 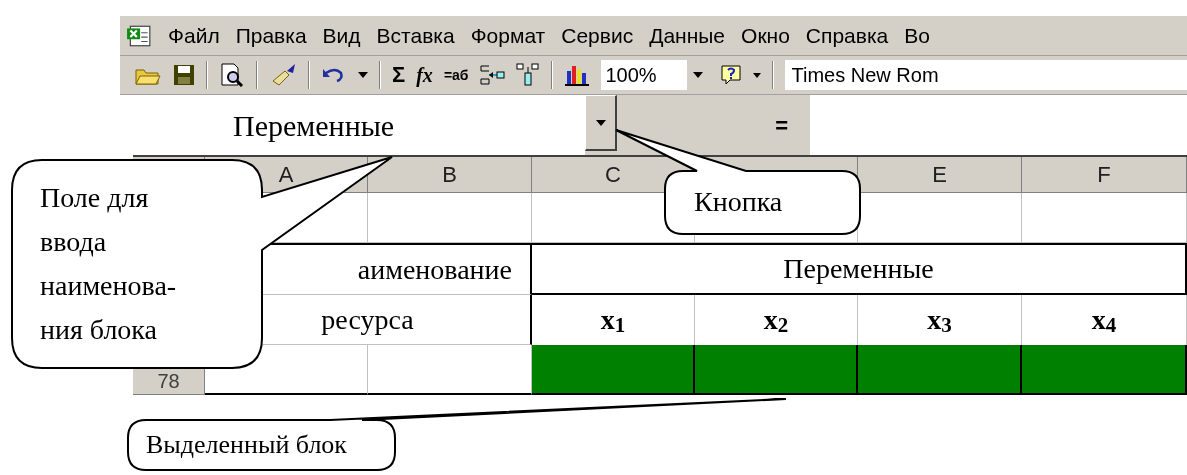 I want to click on name-box-dropdown-button, so click(x=601, y=123).